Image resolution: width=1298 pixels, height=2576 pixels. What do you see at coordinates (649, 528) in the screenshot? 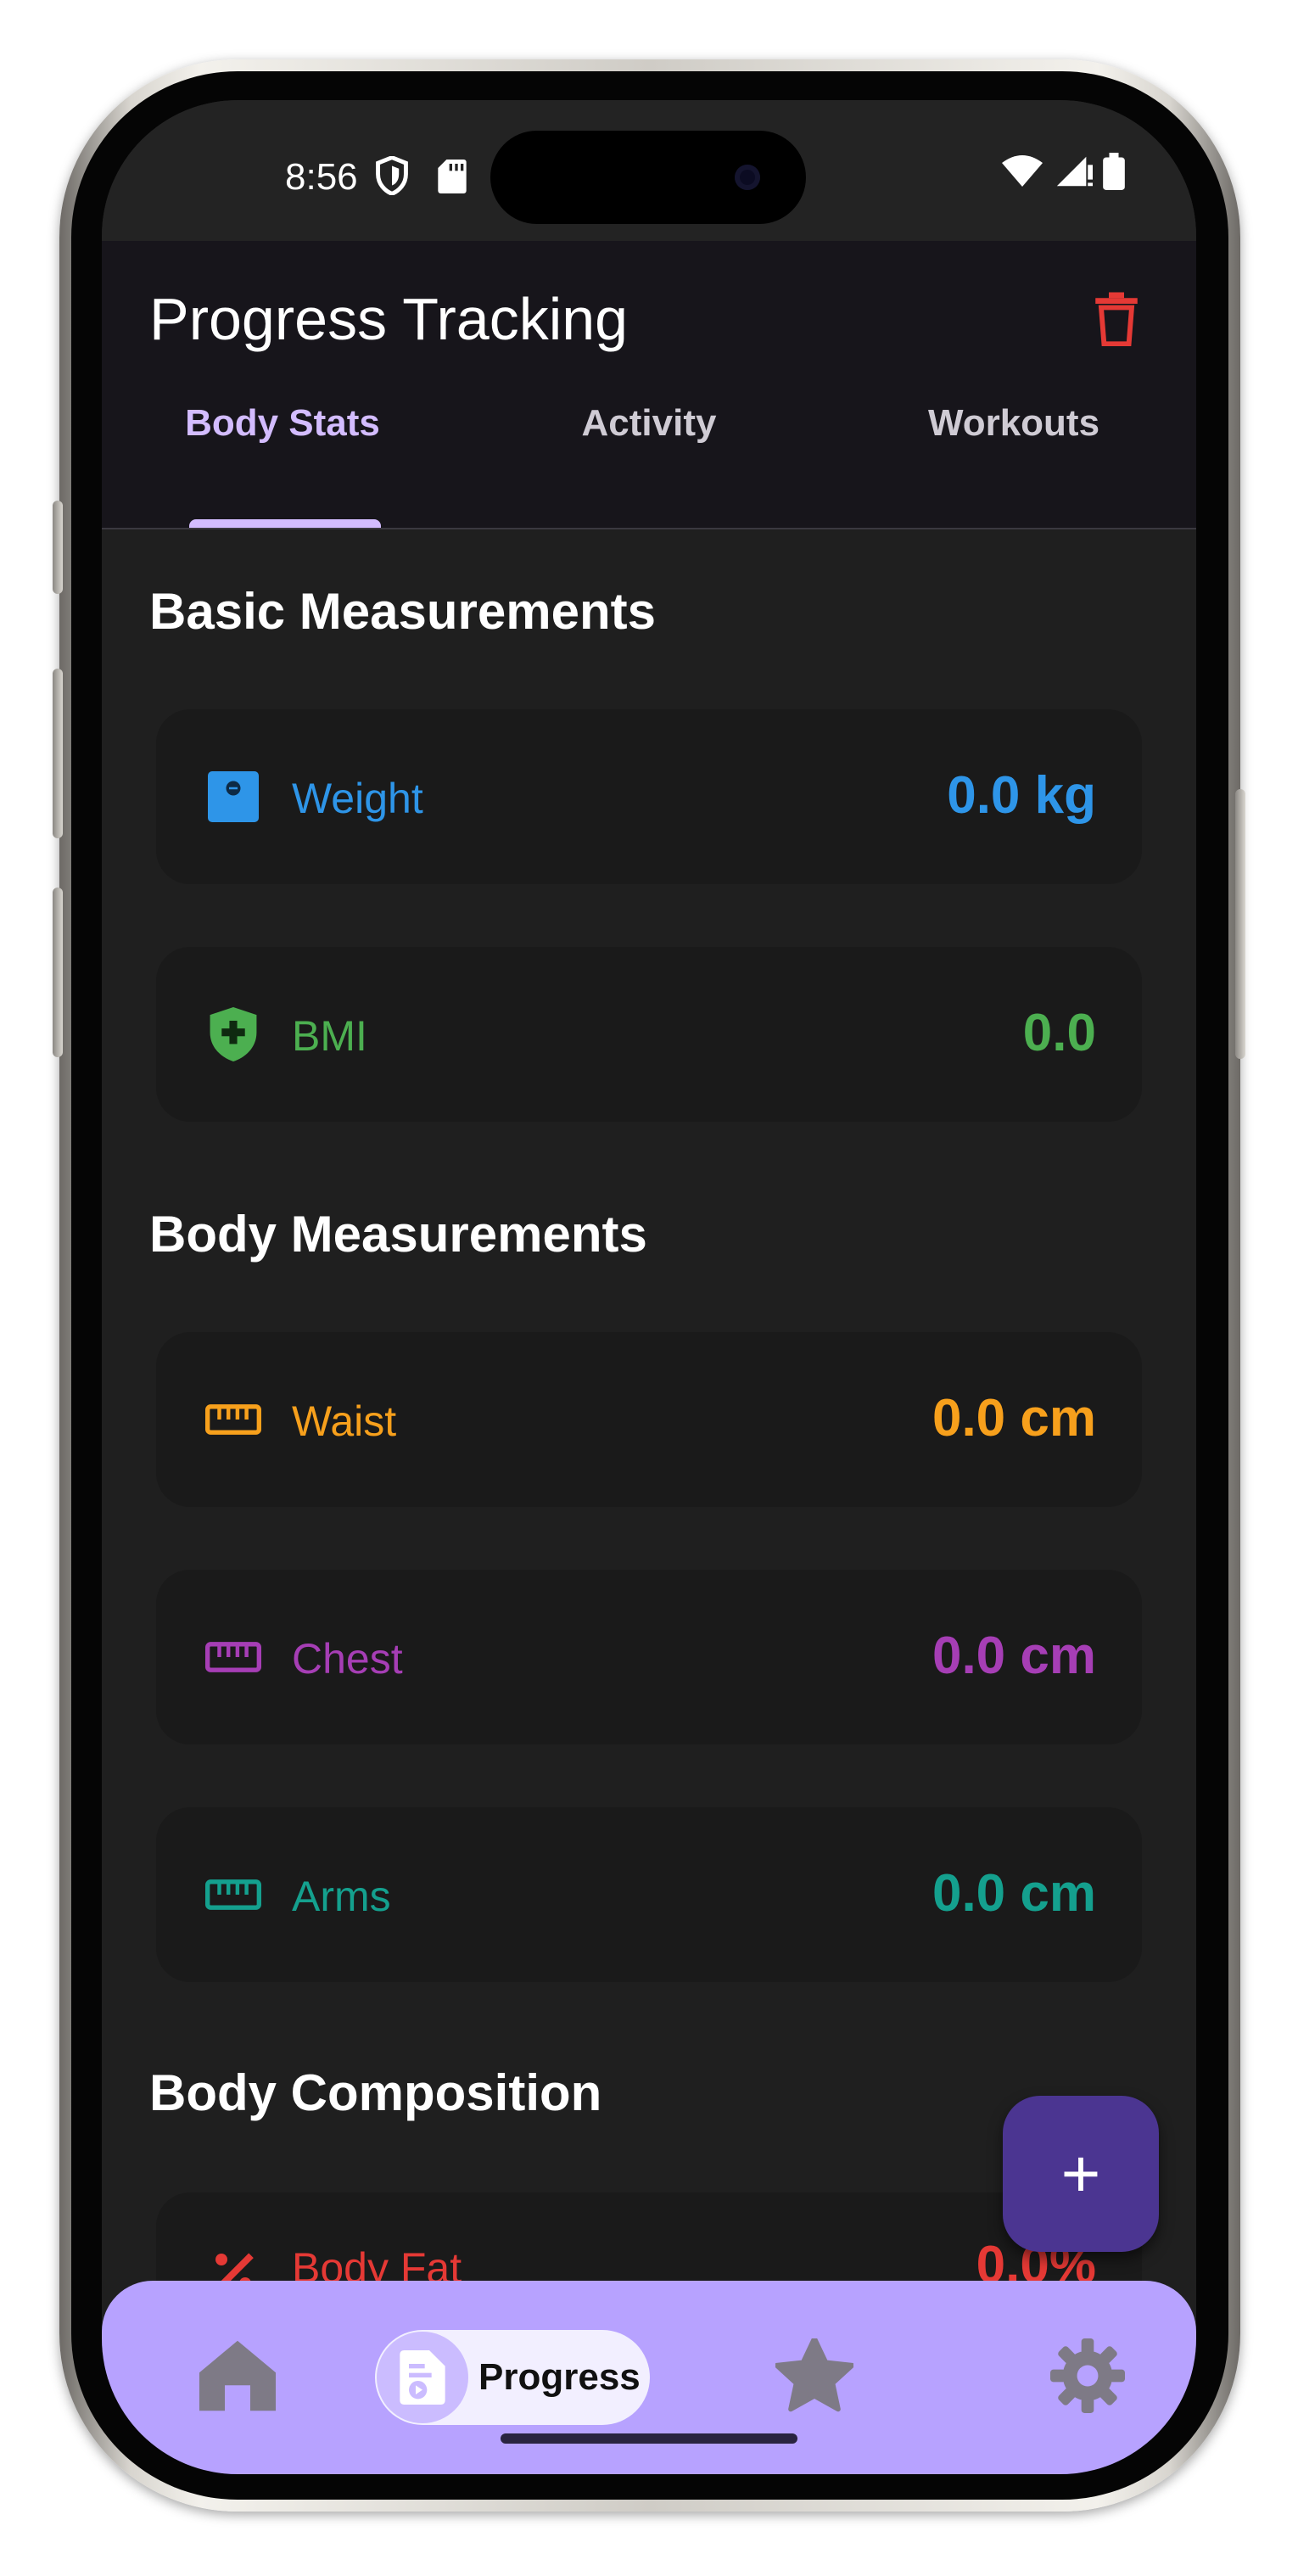
I see `tab-divider` at bounding box center [649, 528].